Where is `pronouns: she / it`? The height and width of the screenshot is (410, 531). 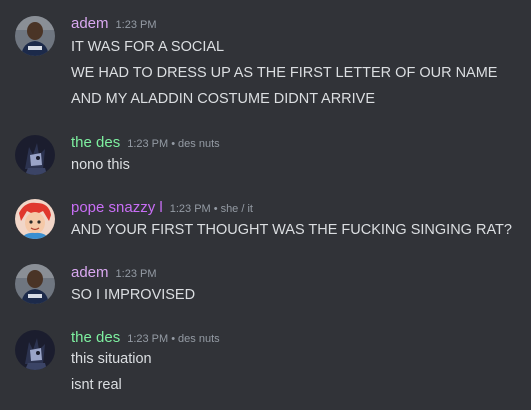 pronouns: she / it is located at coordinates (236, 209).